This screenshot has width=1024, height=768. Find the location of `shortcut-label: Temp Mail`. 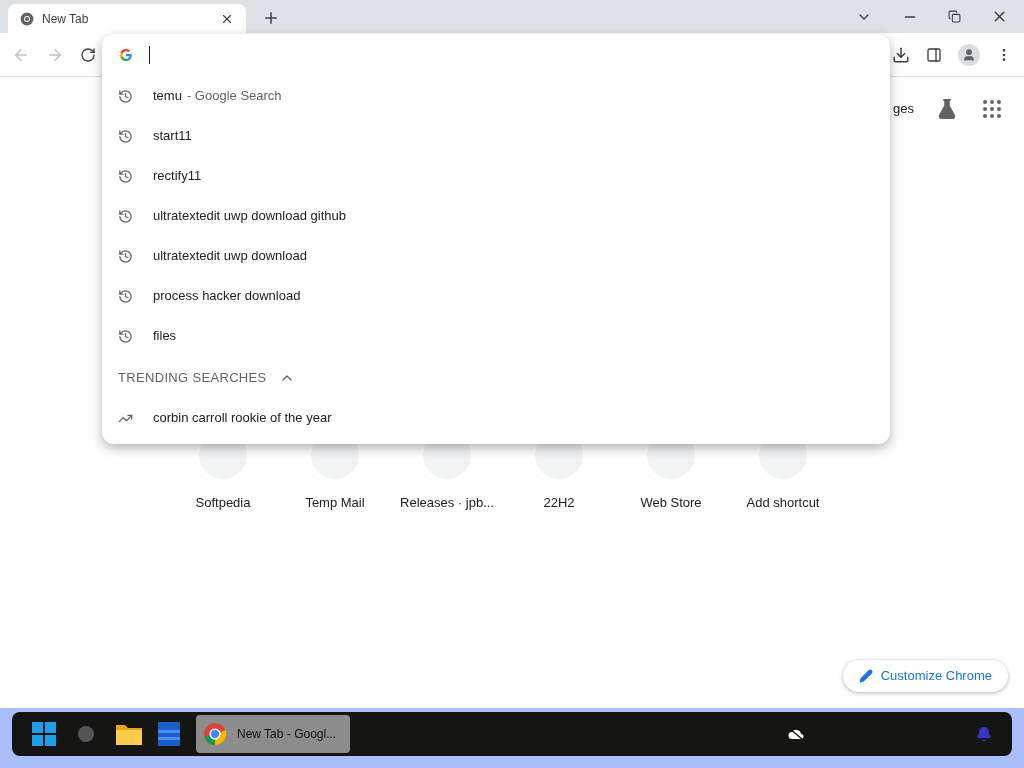

shortcut-label: Temp Mail is located at coordinates (335, 503).